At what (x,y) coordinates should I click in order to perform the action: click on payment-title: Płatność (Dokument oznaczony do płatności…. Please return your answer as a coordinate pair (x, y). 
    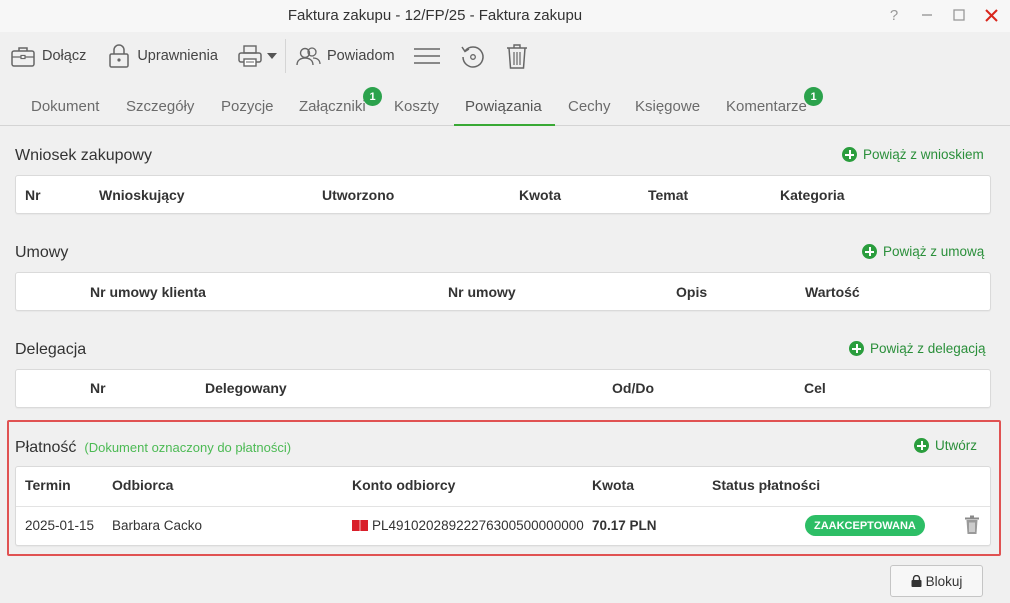
    Looking at the image, I should click on (153, 448).